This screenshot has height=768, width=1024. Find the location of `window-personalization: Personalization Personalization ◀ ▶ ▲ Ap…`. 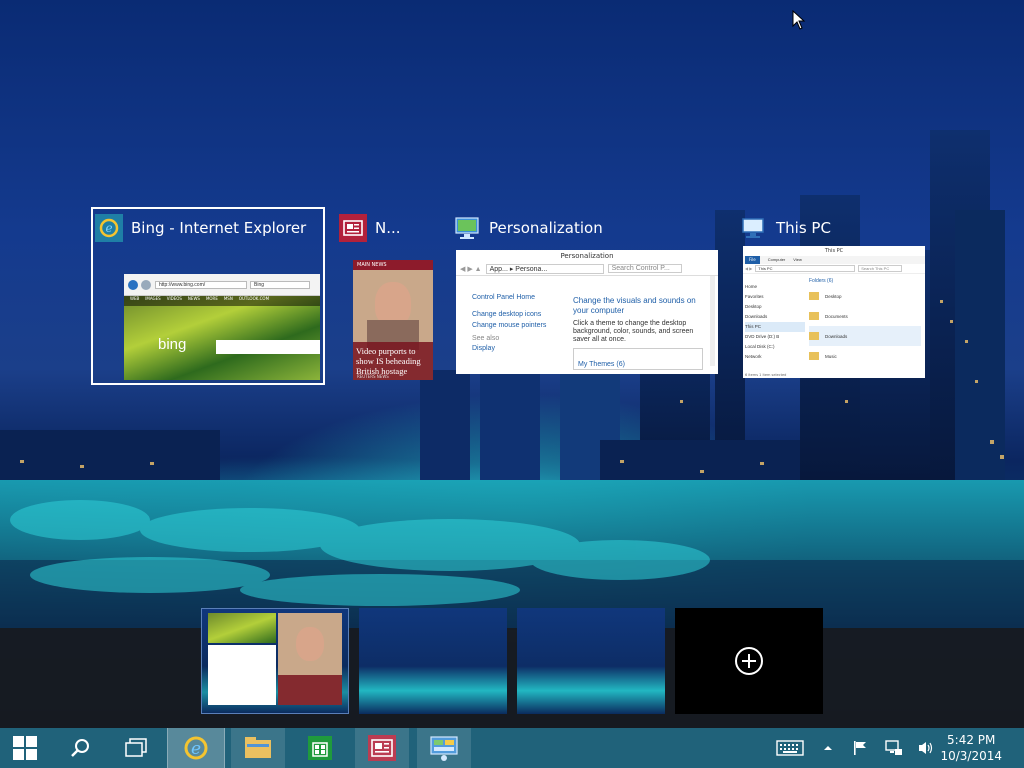

window-personalization: Personalization Personalization ◀ ▶ ▲ Ap… is located at coordinates (585, 296).